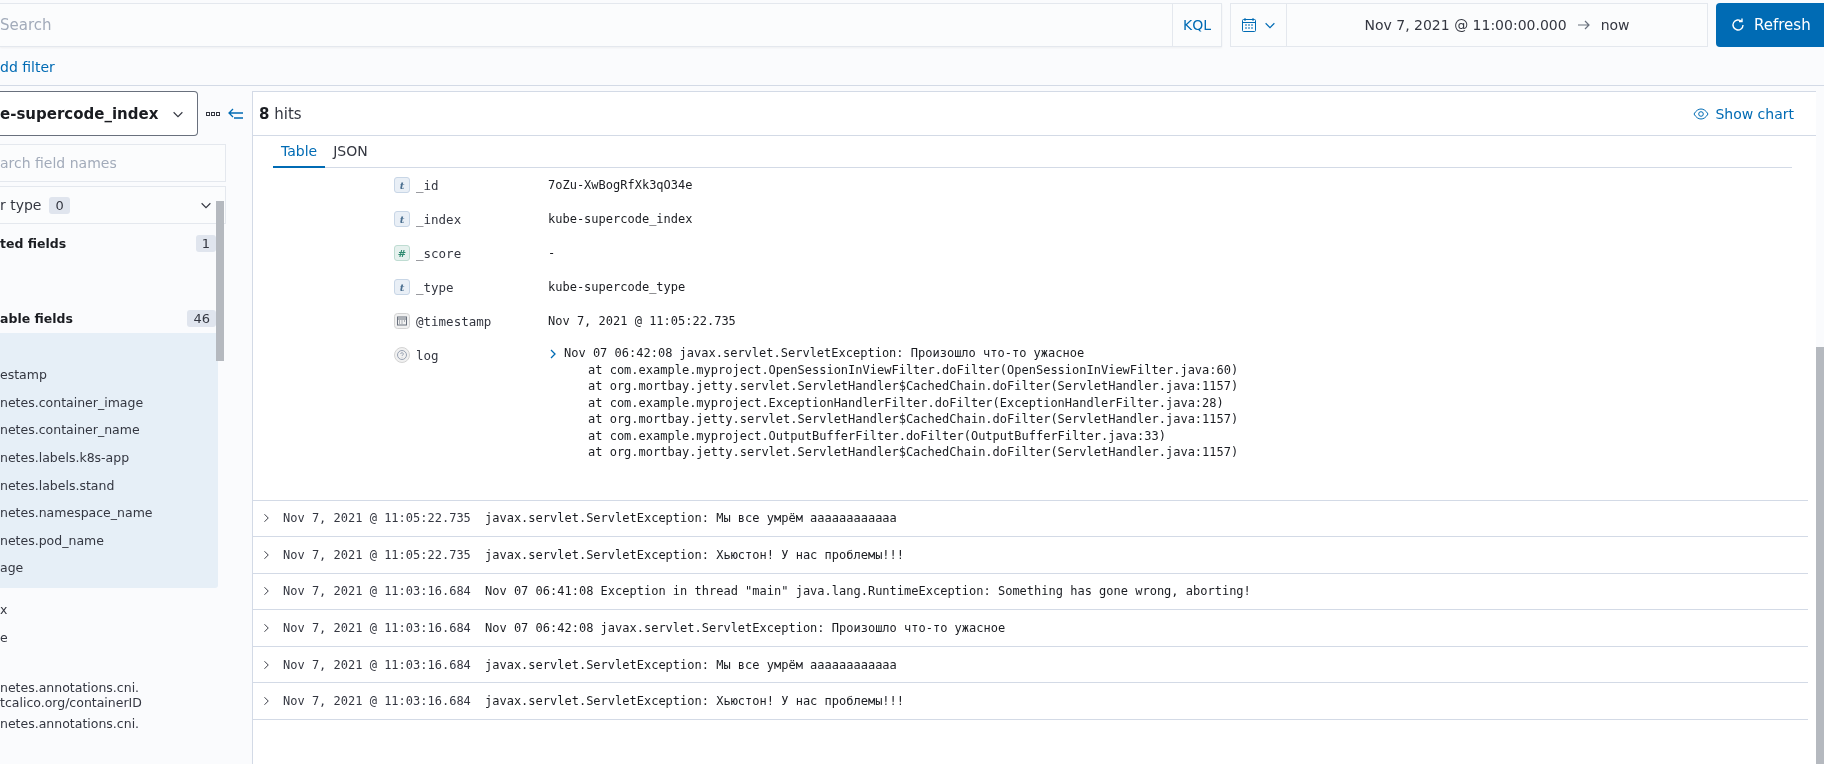 The height and width of the screenshot is (764, 1824). What do you see at coordinates (552, 253) in the screenshot?
I see `field-value: -` at bounding box center [552, 253].